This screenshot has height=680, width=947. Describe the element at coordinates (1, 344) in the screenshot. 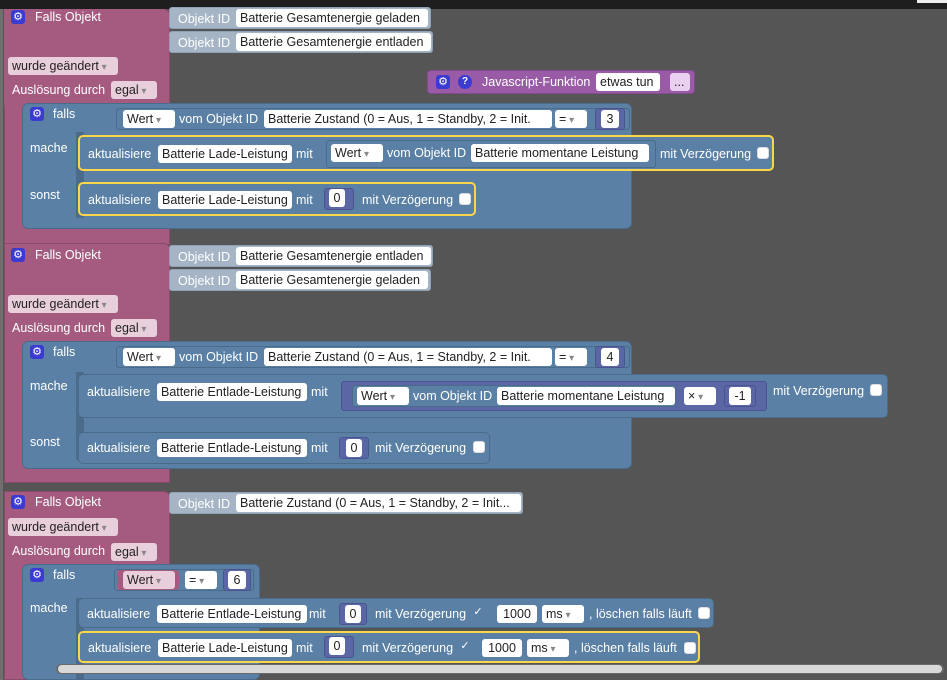

I see `workspace-left-edge` at that location.